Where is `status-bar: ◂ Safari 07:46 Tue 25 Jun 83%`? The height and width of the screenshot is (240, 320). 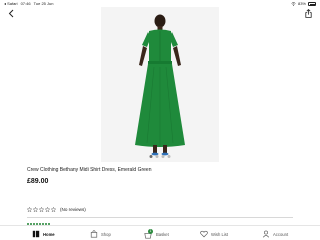 status-bar: ◂ Safari 07:46 Tue 25 Jun 83% is located at coordinates (160, 3).